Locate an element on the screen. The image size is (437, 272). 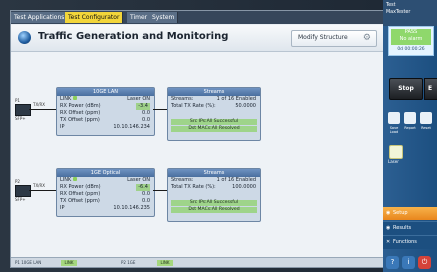
expand-button: E is located at coordinates (430, 89).